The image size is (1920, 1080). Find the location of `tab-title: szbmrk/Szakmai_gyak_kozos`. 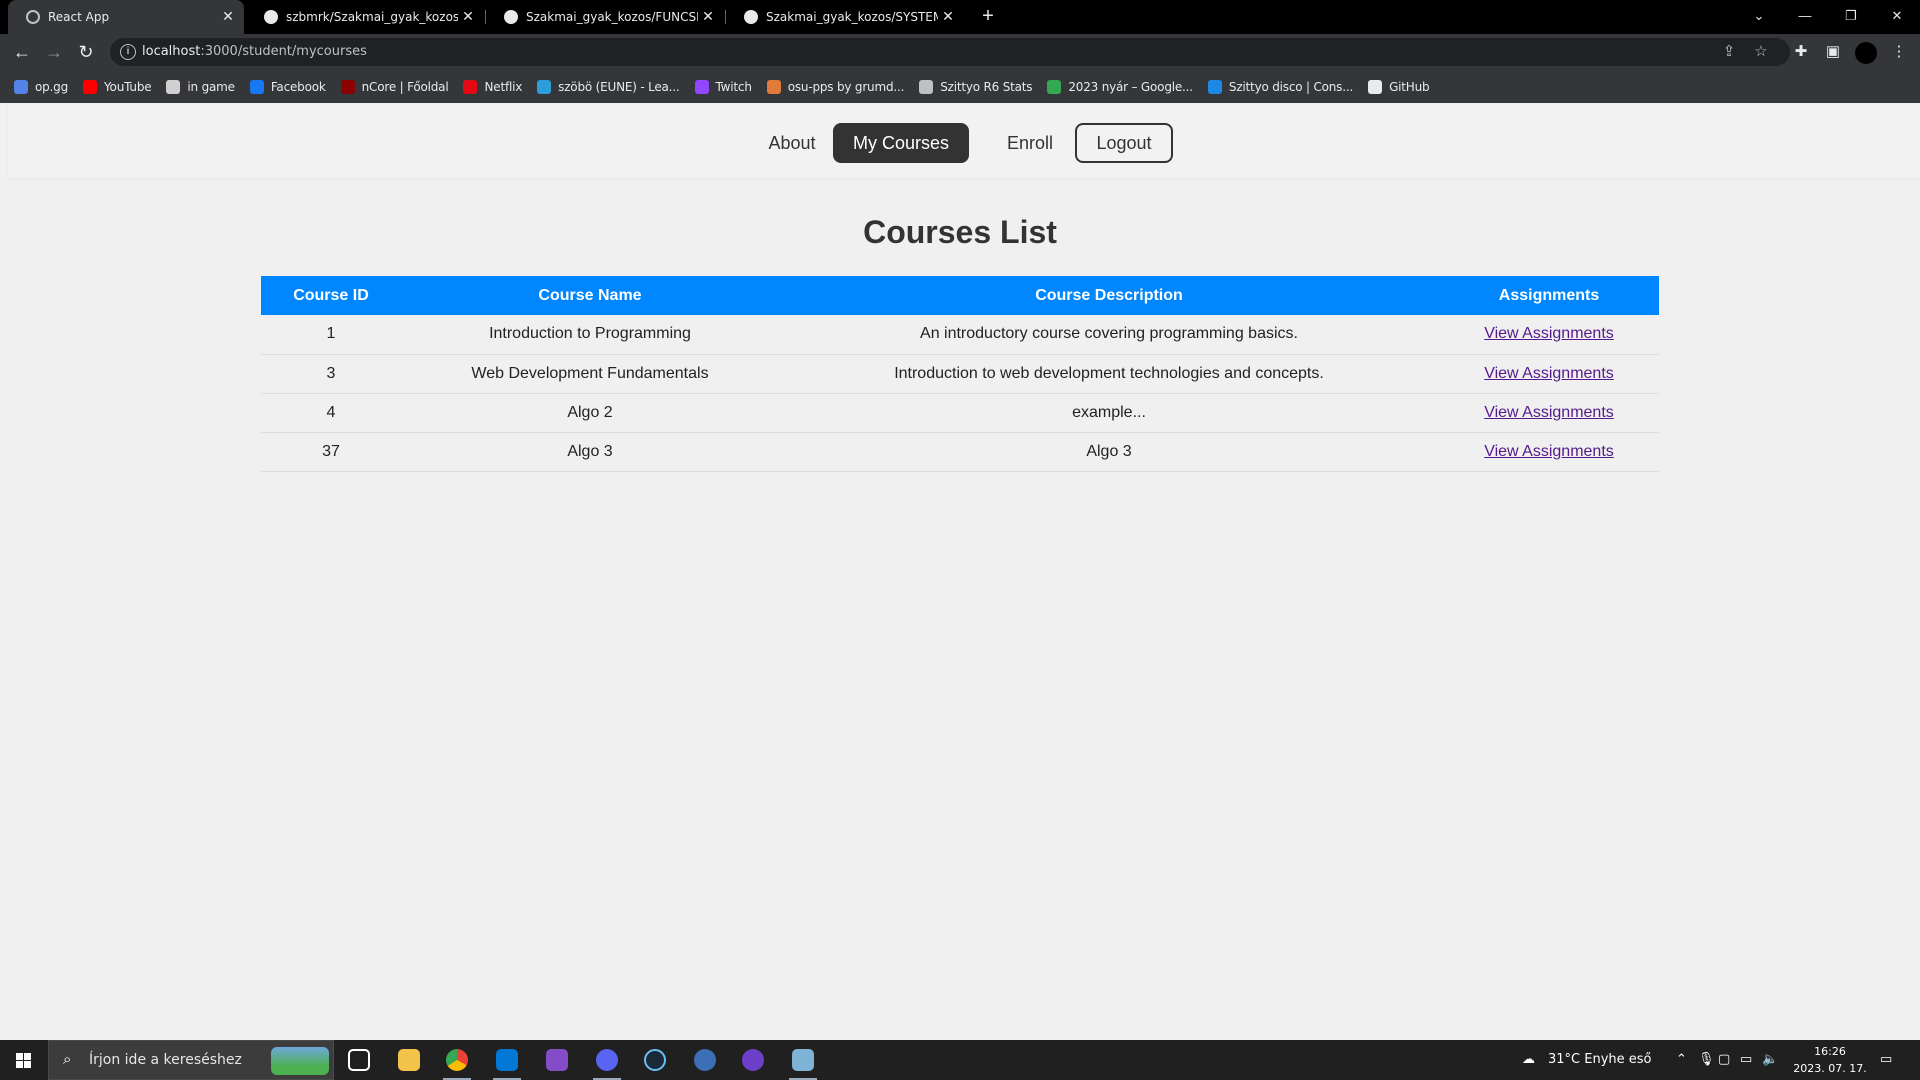

tab-title: szbmrk/Szakmai_gyak_kozos is located at coordinates (372, 17).